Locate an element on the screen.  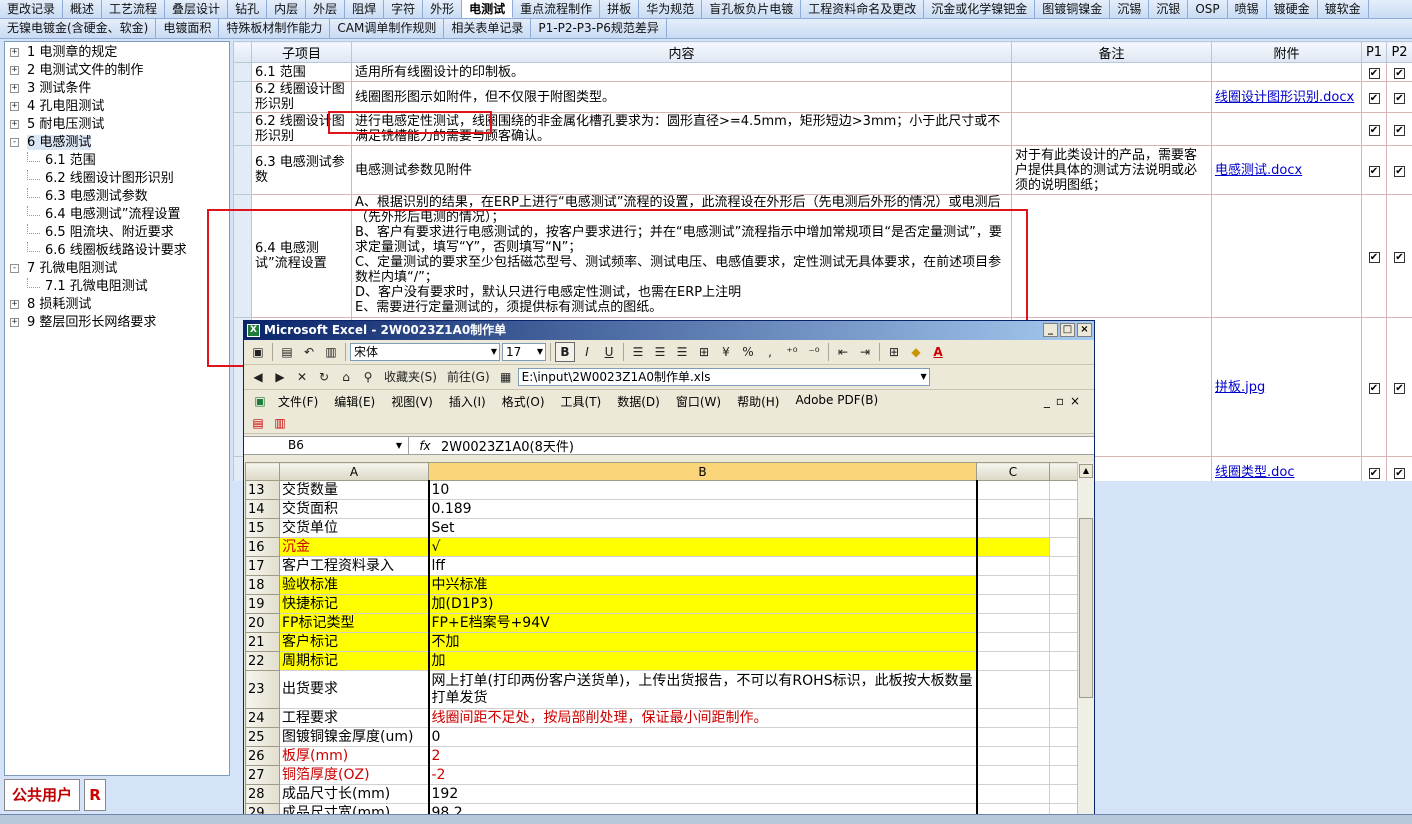
row-number: 27 is located at coordinates (262, 775).